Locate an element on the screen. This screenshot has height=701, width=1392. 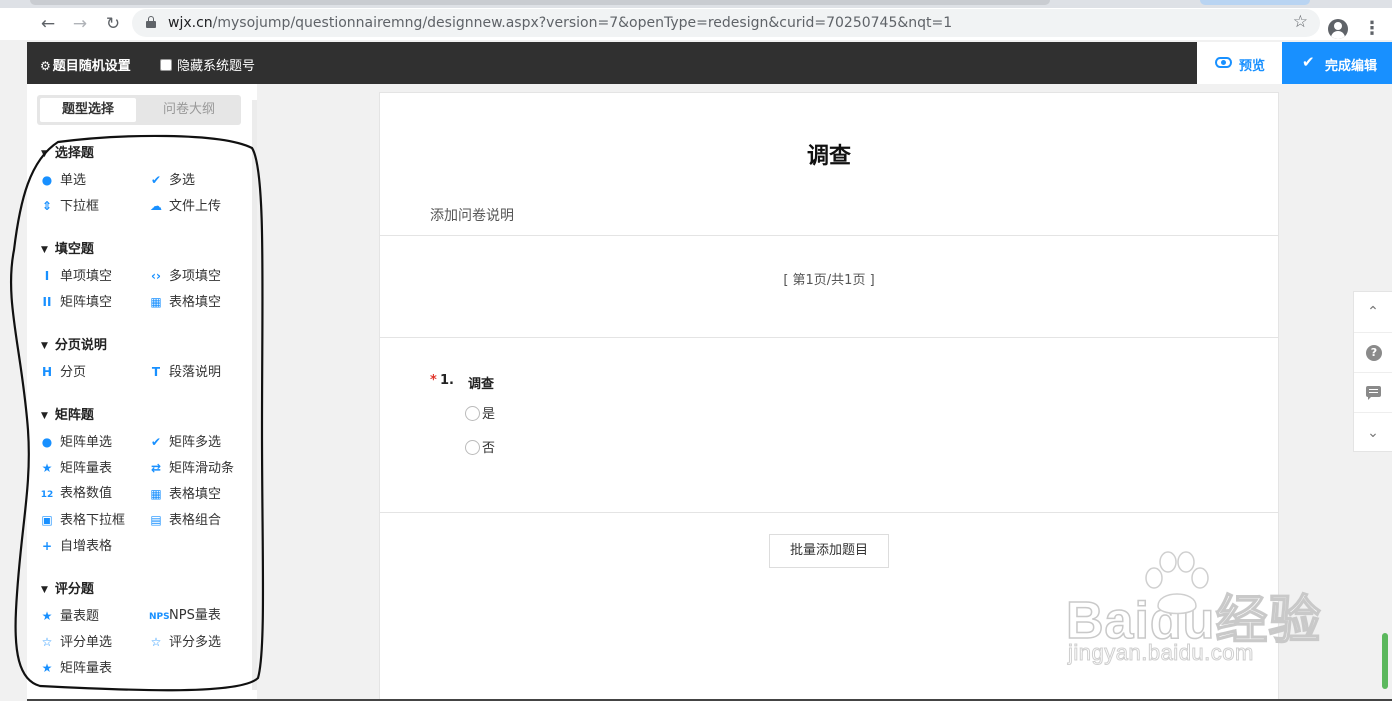
category-paging: ▼ 分页说明 is located at coordinates (74, 343).